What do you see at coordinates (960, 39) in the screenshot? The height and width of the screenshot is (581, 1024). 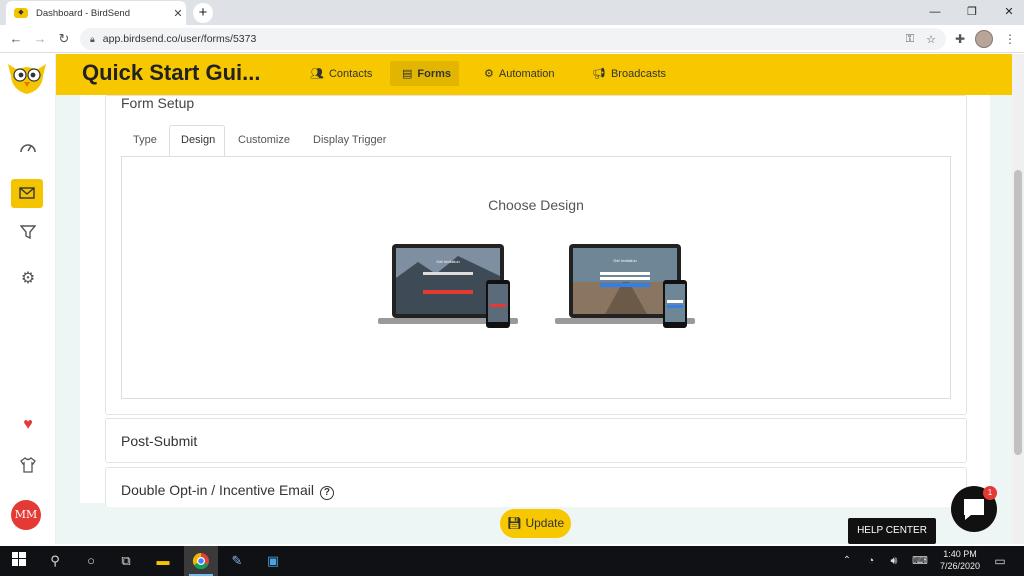 I see `extensions-puzzle-icon: ✚` at bounding box center [960, 39].